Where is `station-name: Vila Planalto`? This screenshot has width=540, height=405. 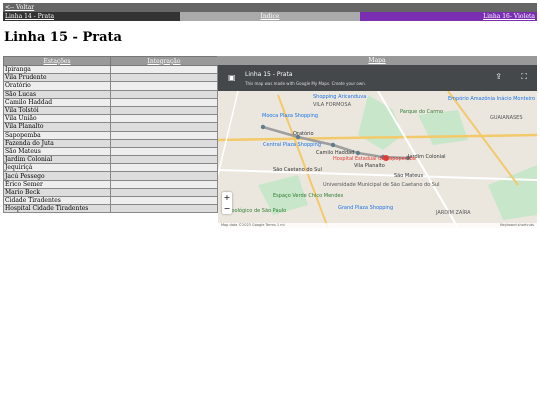
station-name: Vila Planalto is located at coordinates (57, 127).